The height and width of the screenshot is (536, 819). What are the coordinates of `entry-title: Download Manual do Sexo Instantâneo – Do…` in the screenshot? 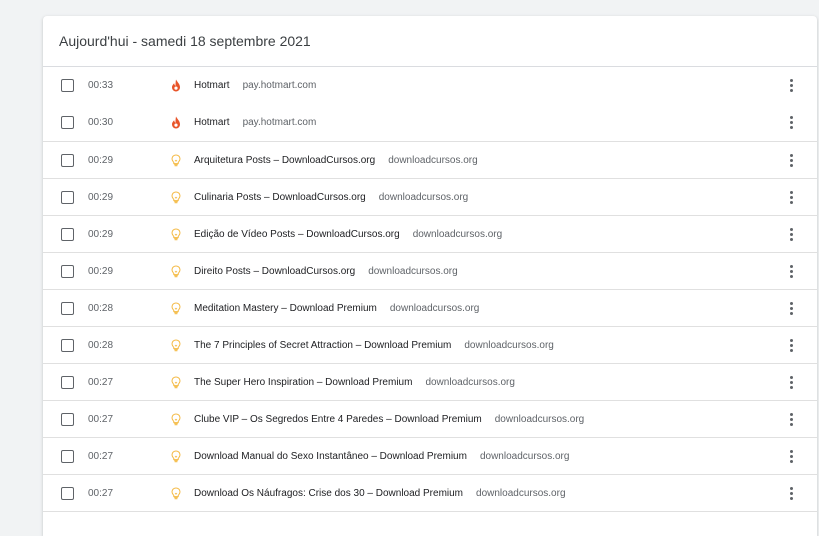 It's located at (330, 456).